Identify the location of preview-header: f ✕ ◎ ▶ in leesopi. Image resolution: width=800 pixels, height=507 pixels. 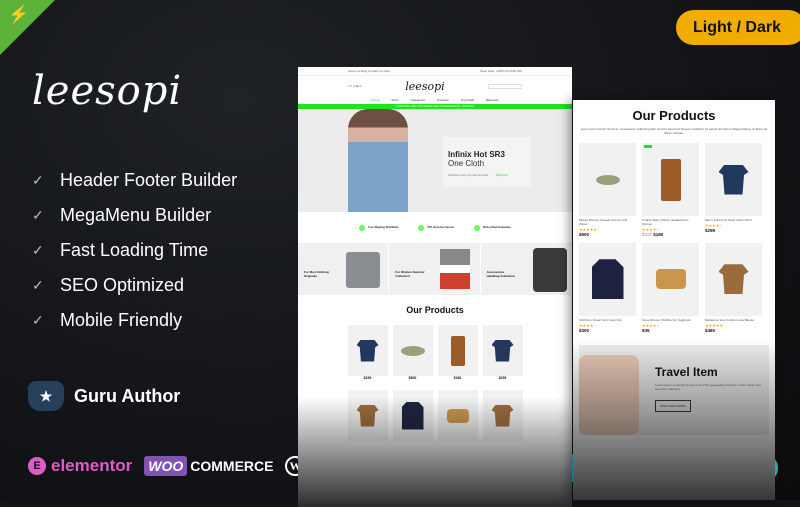
(435, 86).